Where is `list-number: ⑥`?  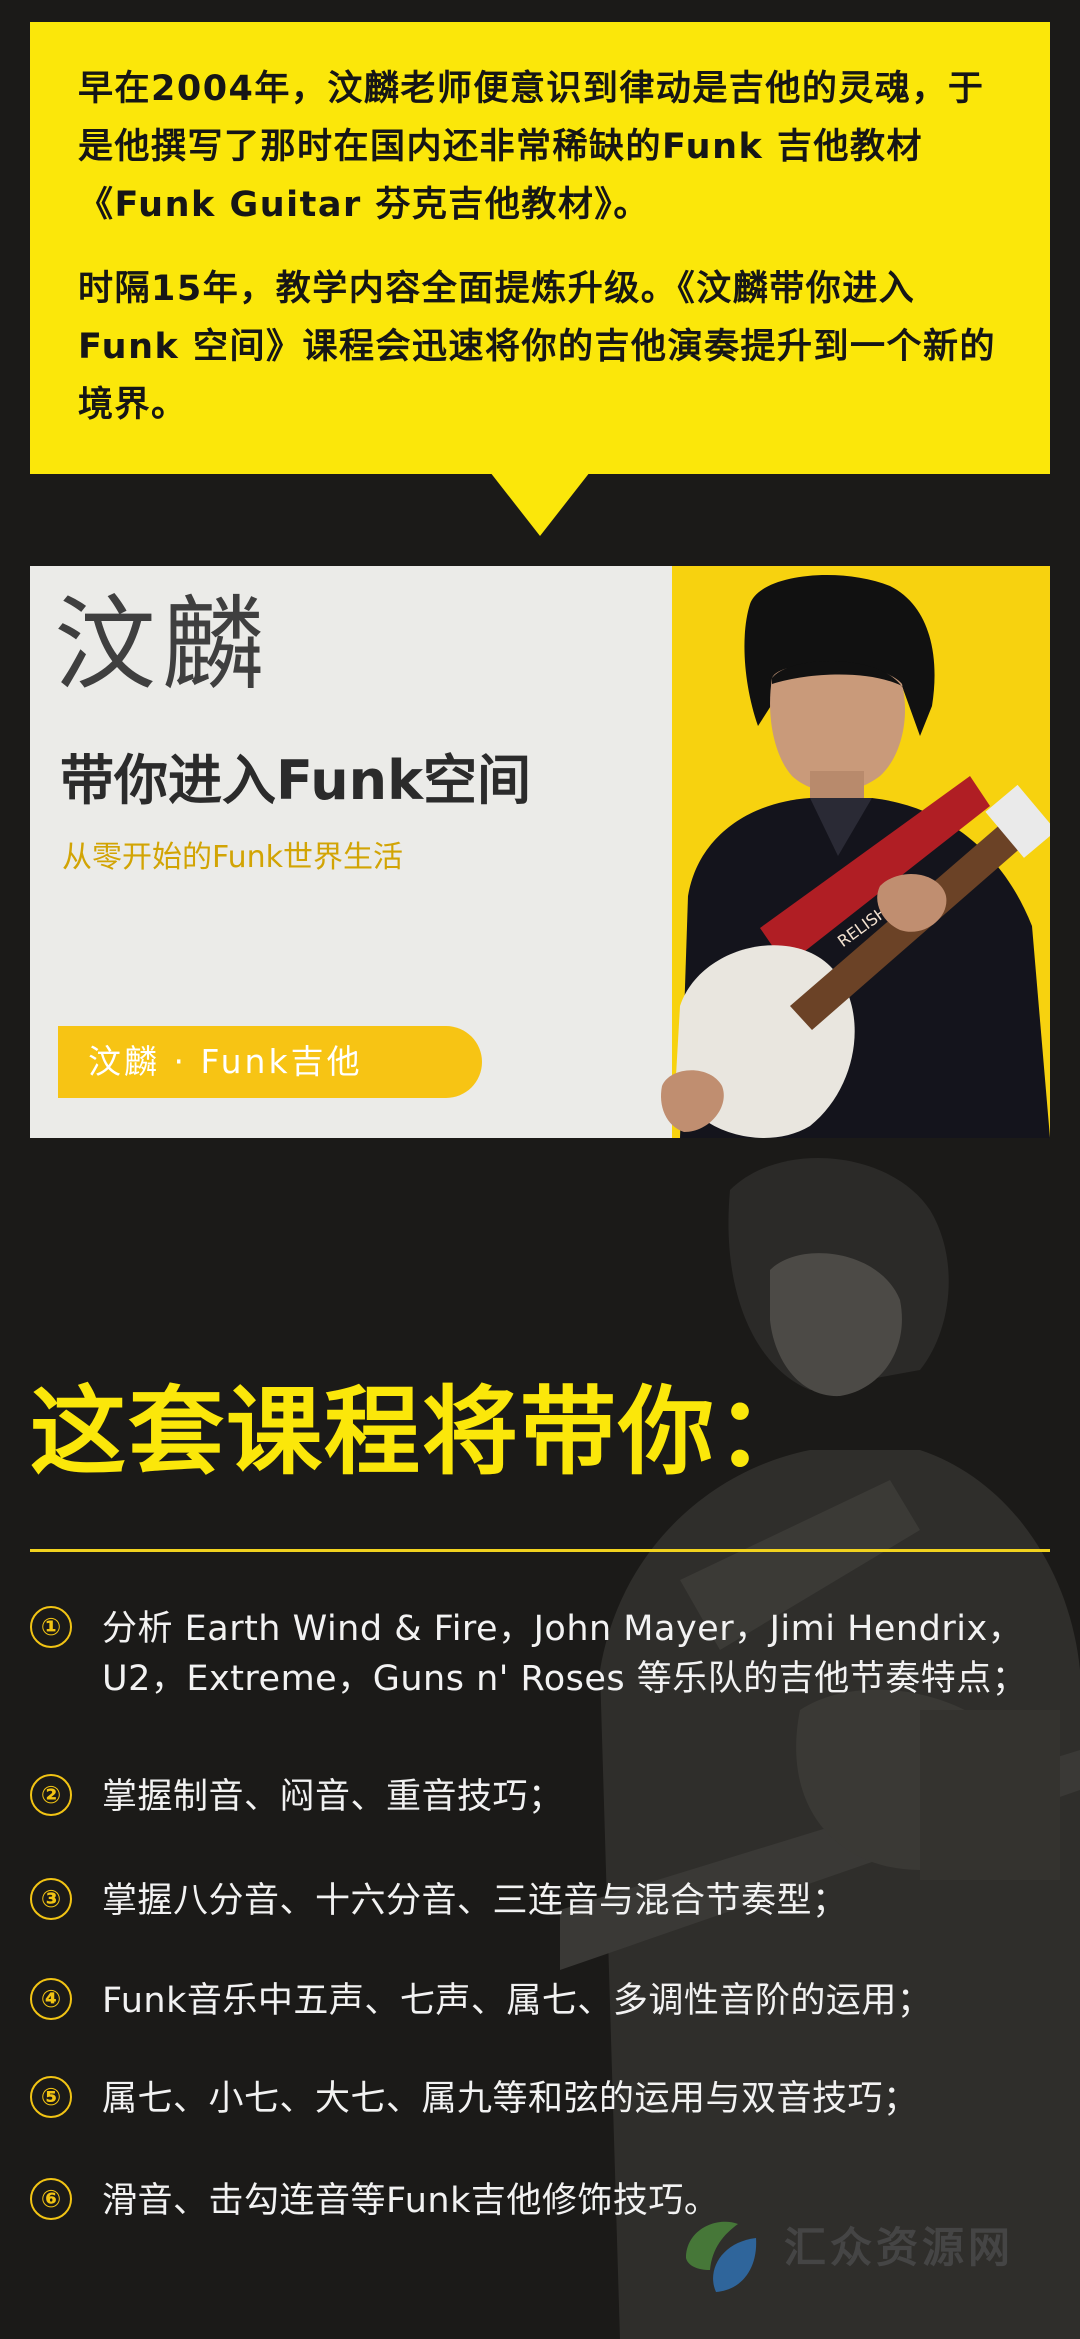 list-number: ⑥ is located at coordinates (51, 2199).